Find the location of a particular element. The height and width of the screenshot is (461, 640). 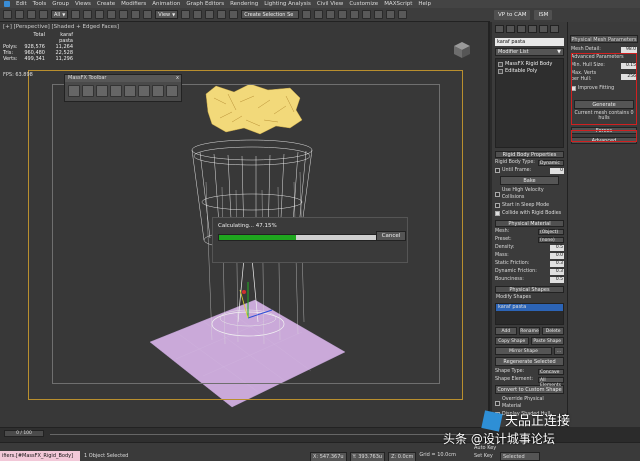

align-icon is located at coordinates (319, 14).